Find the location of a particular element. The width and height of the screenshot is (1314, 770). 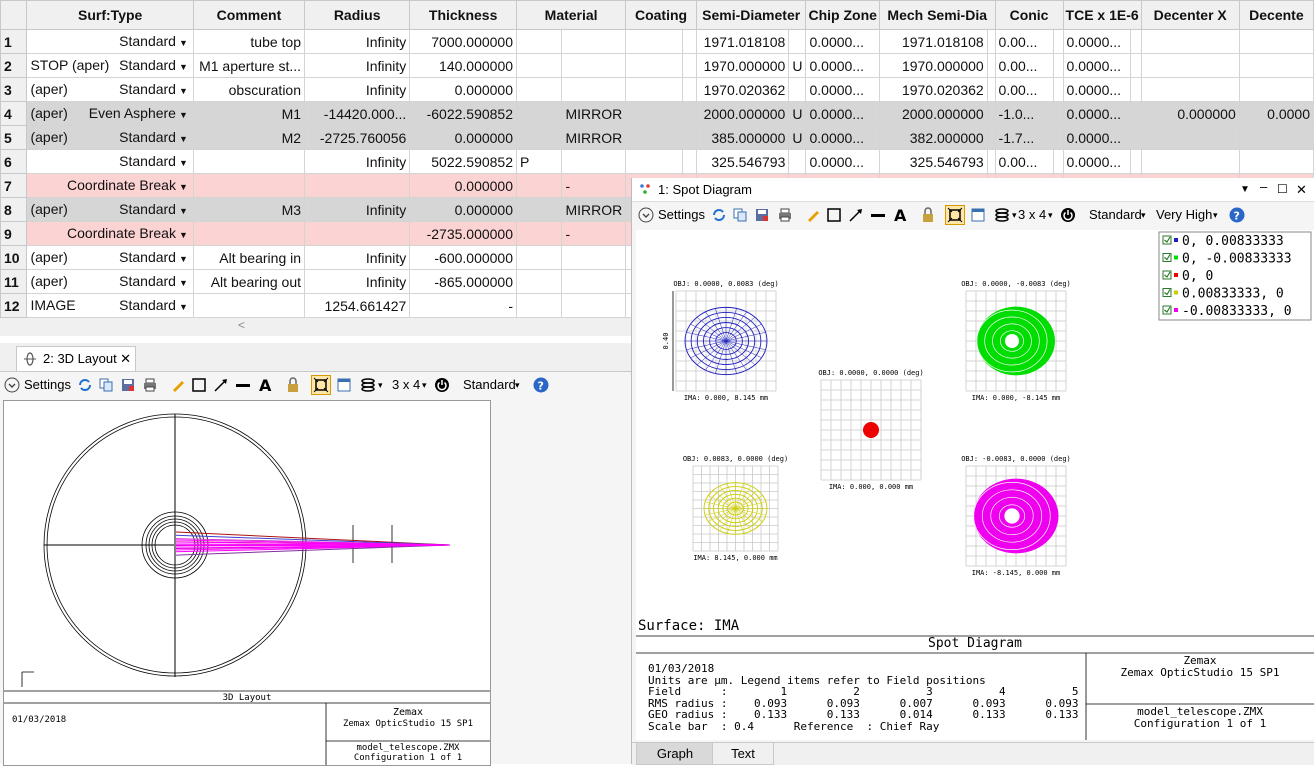

semi-diameter-cell: 385.000000 is located at coordinates (742, 138).